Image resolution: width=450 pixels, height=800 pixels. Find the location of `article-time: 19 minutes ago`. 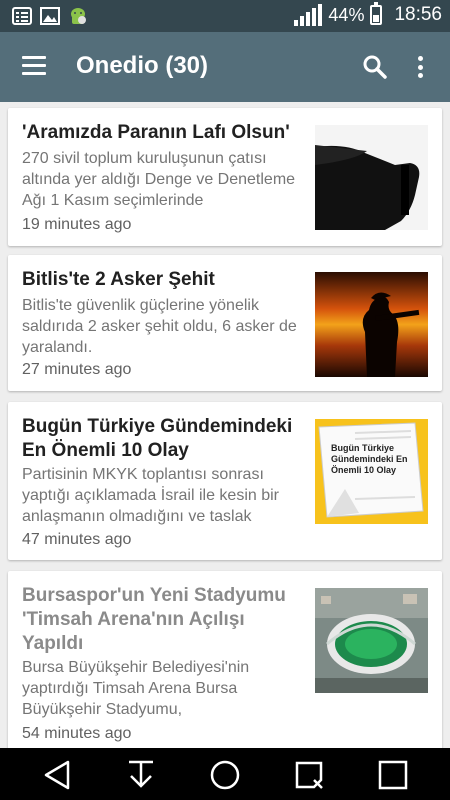

article-time: 19 minutes ago is located at coordinates (77, 224).